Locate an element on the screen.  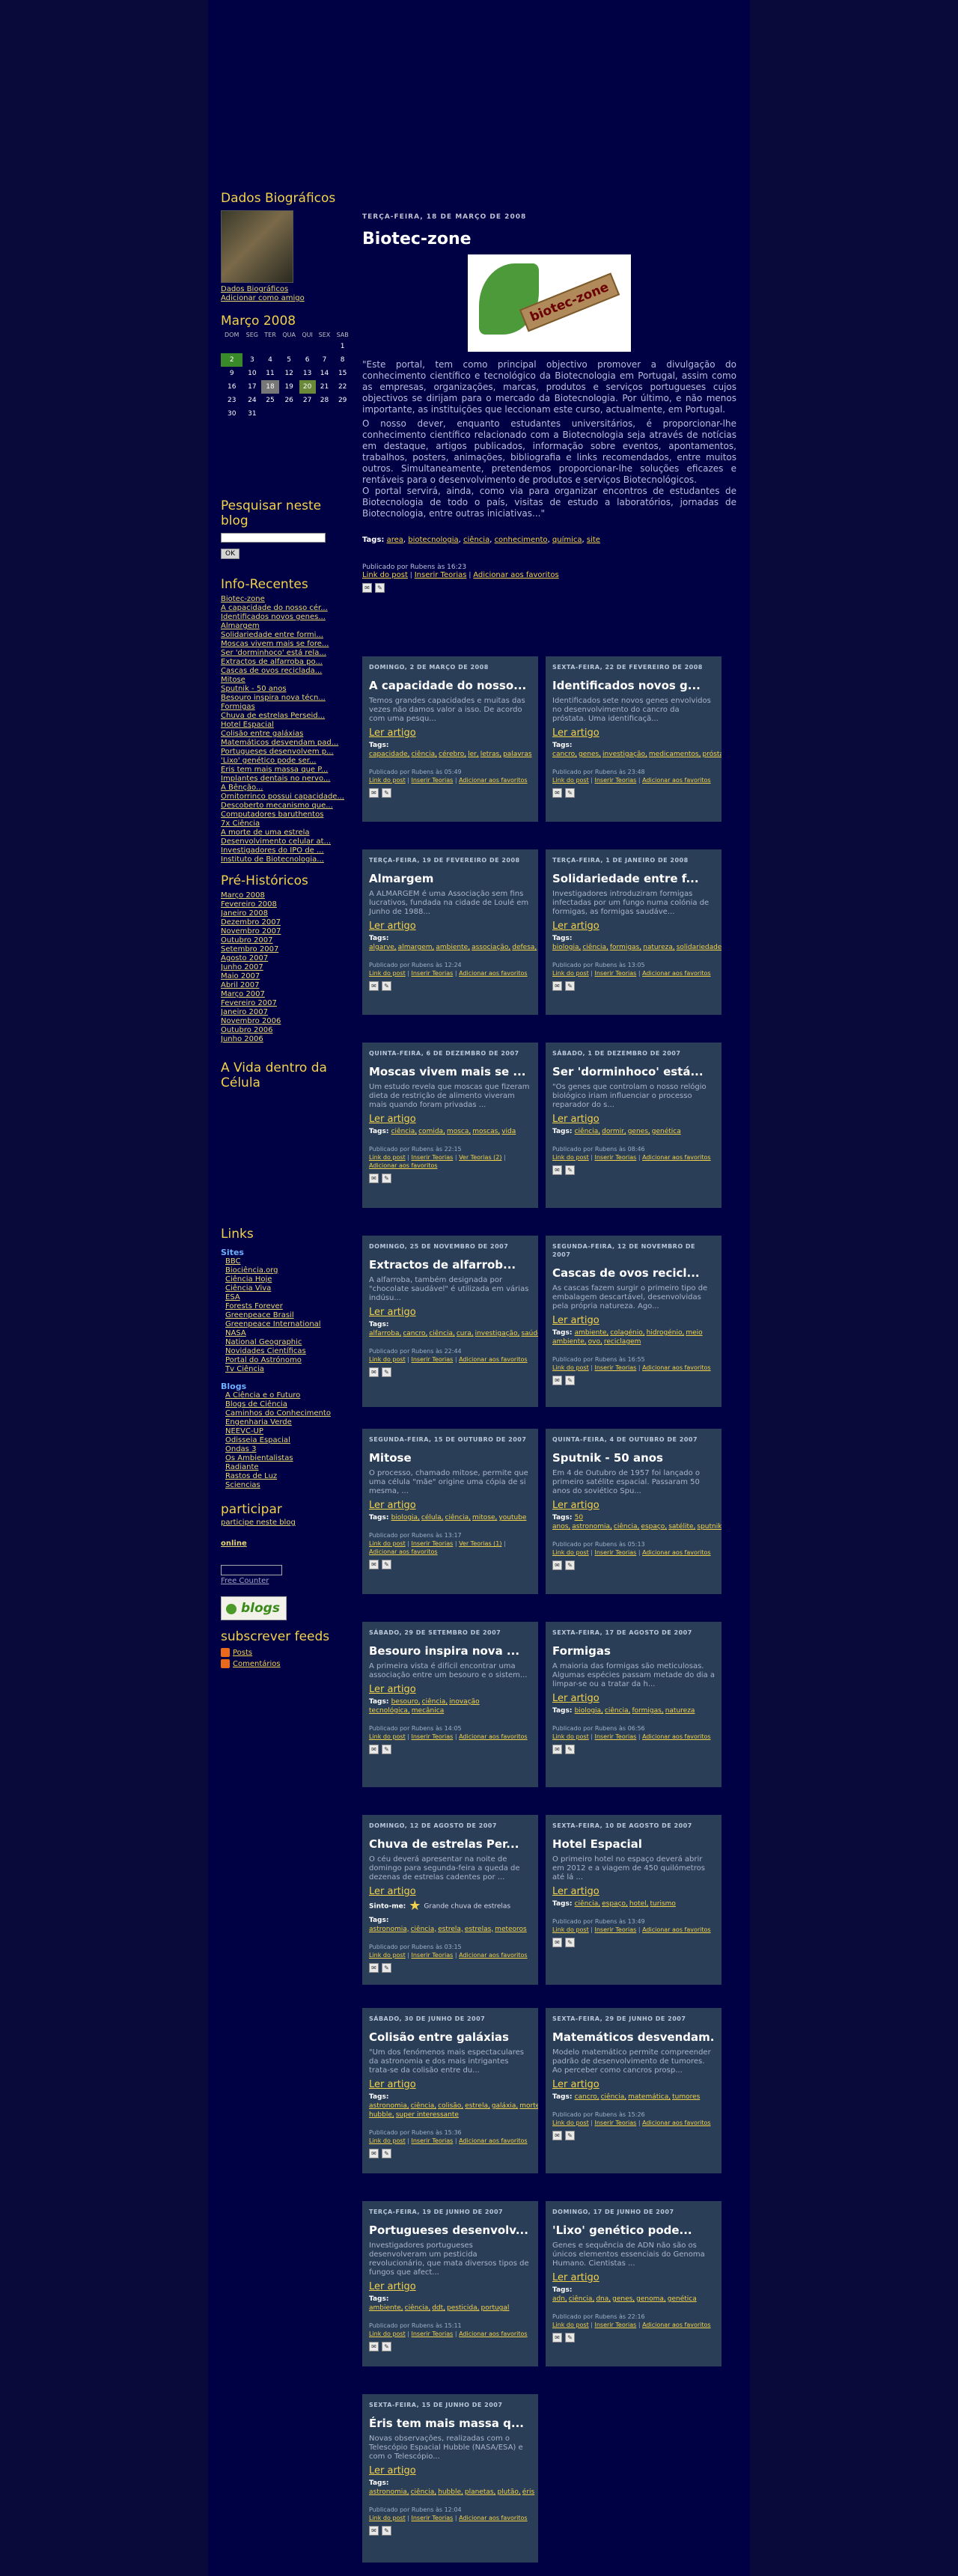
tag-link: saúde is located at coordinates (529, 1333).